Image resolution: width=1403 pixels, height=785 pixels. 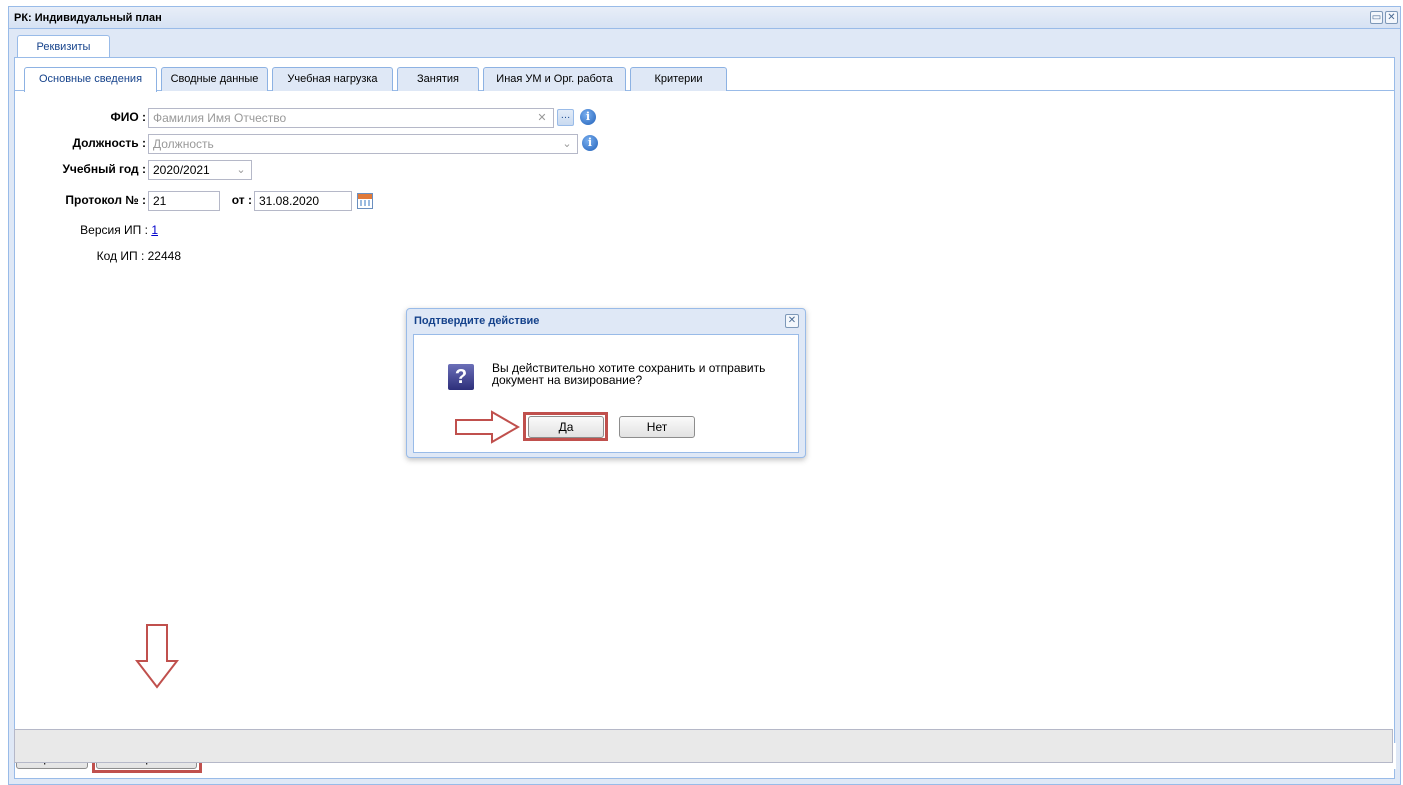 I want to click on code-label: Код ИП :, so click(x=120, y=256).